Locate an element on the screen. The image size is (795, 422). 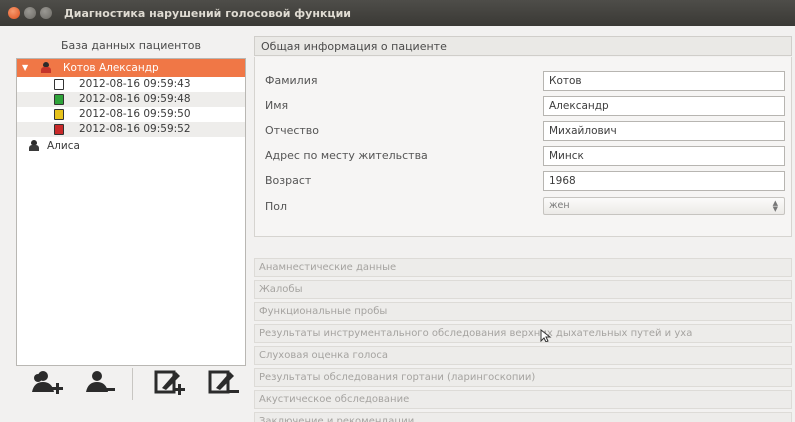
toolbar-divider is located at coordinates (132, 384).